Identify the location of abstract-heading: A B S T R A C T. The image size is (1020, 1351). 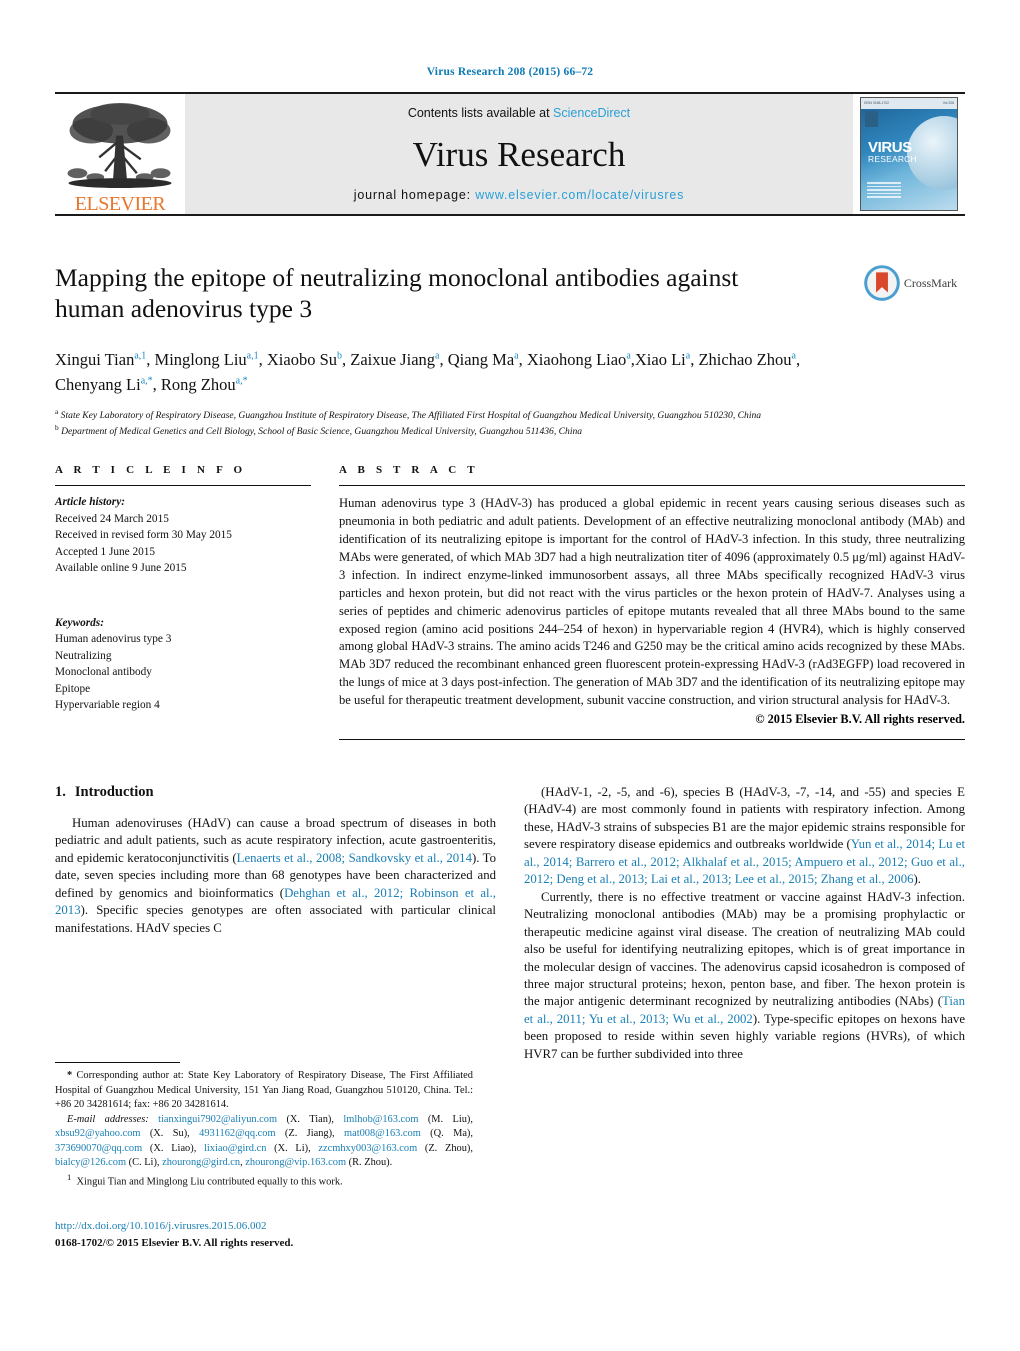
(409, 470).